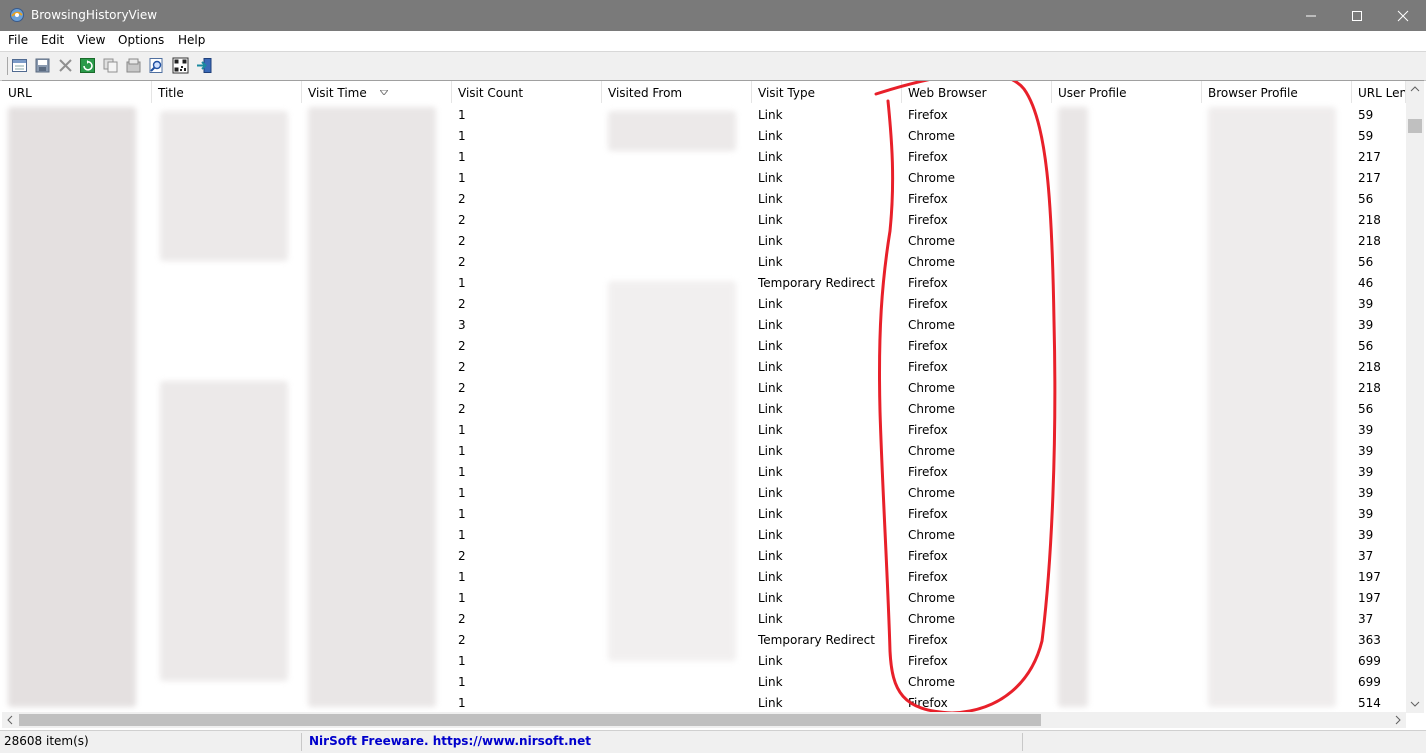  What do you see at coordinates (704, 577) in the screenshot?
I see `table-row: 1 Link Firefox 197` at bounding box center [704, 577].